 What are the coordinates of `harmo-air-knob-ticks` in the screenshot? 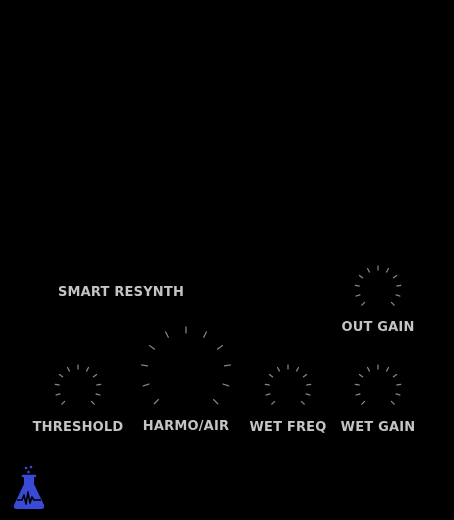 It's located at (186, 365).